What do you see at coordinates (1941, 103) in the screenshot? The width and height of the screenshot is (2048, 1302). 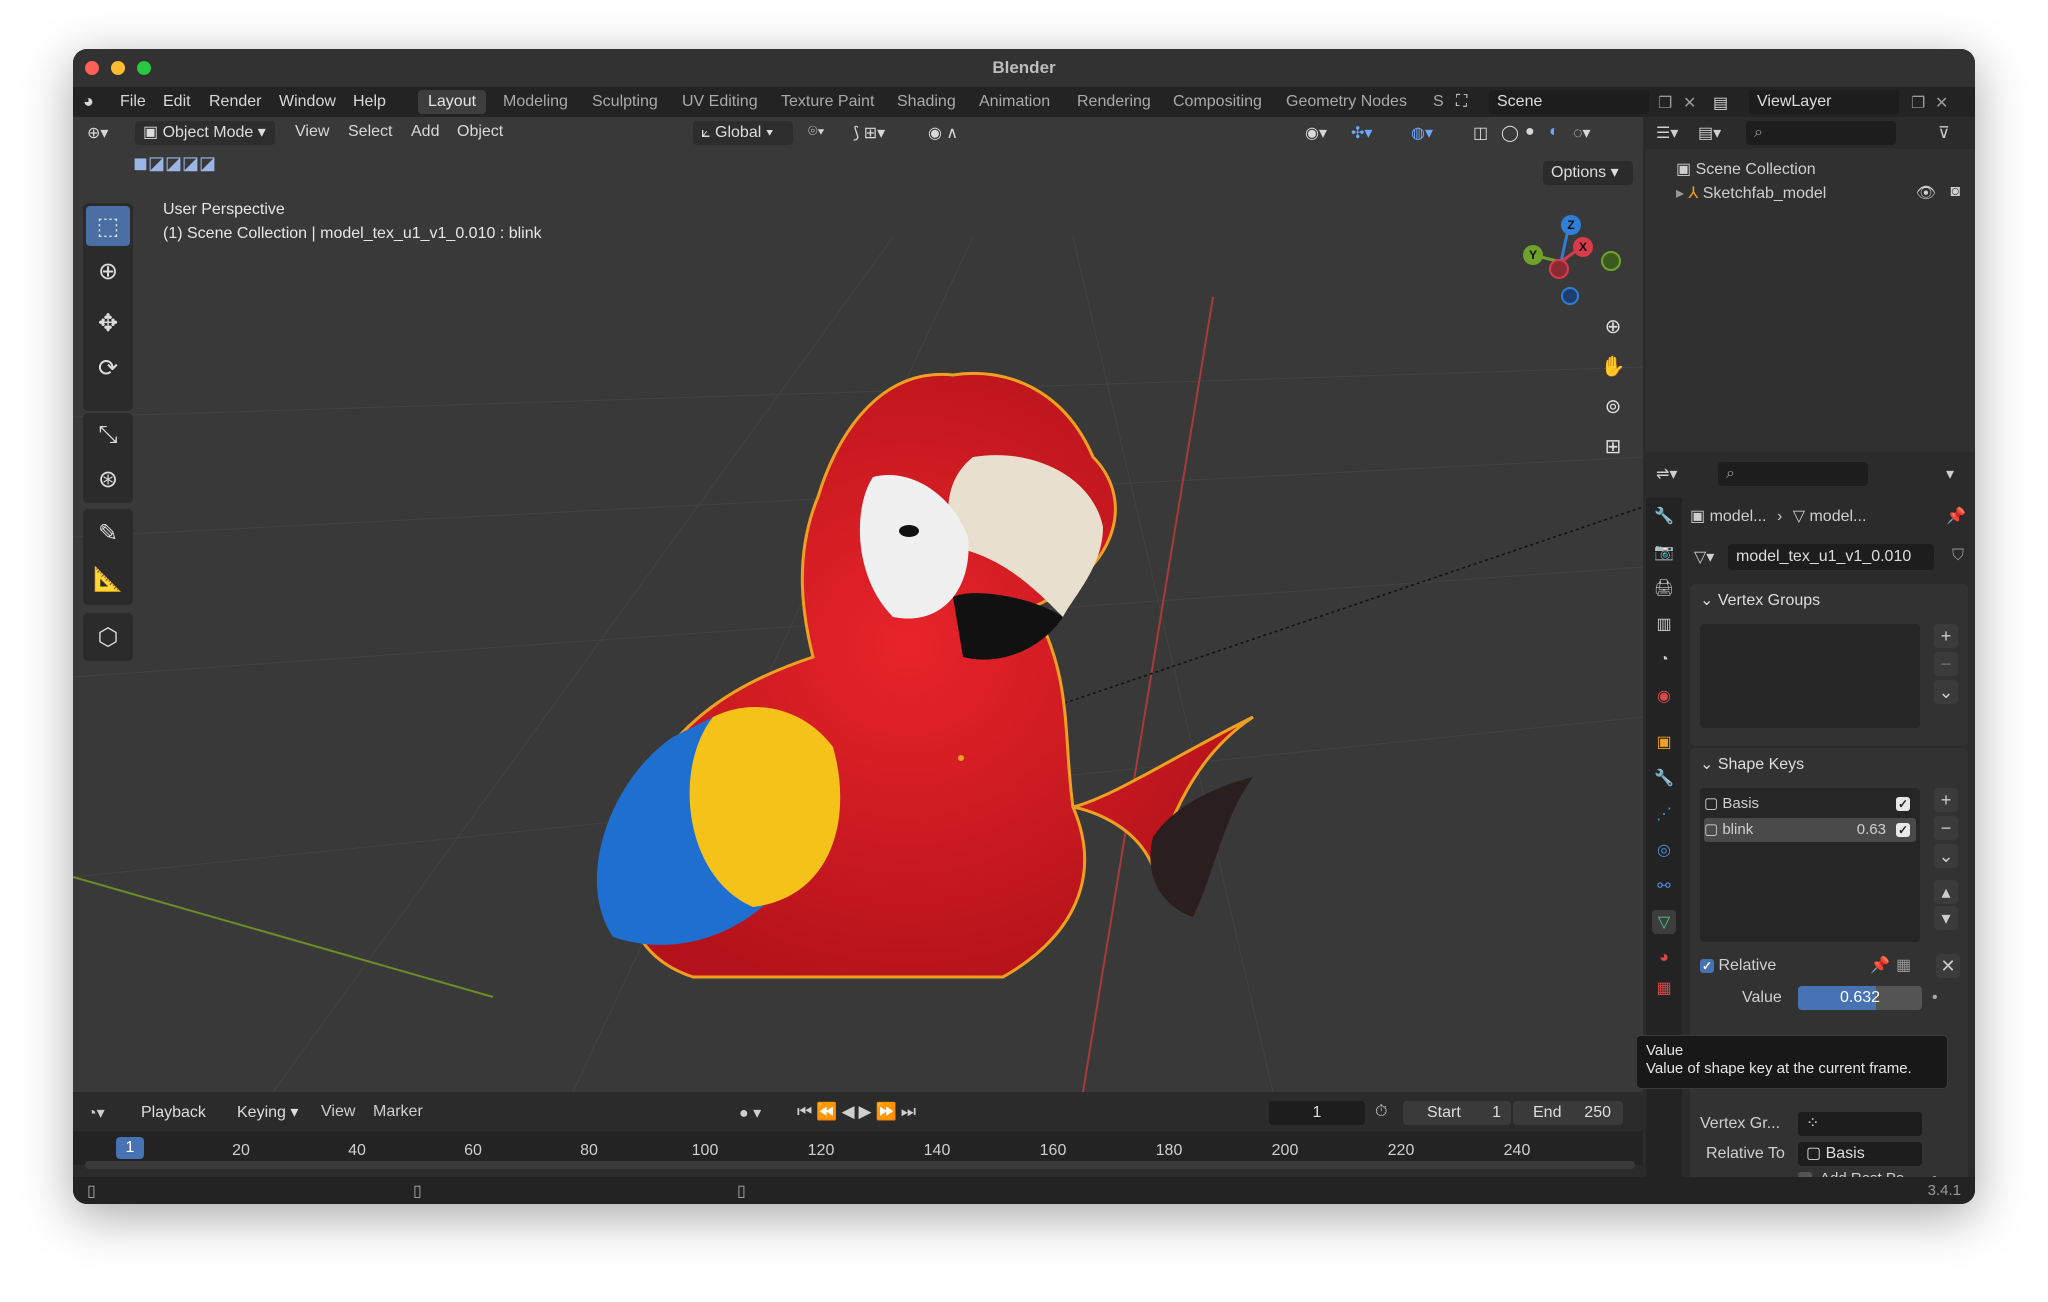 I see `delete-view-layer-icon: ✕` at bounding box center [1941, 103].